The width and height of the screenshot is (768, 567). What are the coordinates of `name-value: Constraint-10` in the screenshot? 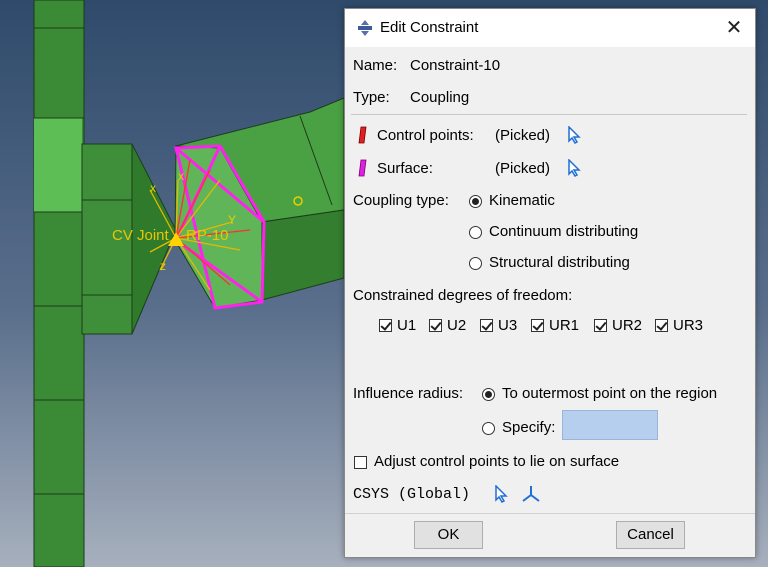 It's located at (455, 65).